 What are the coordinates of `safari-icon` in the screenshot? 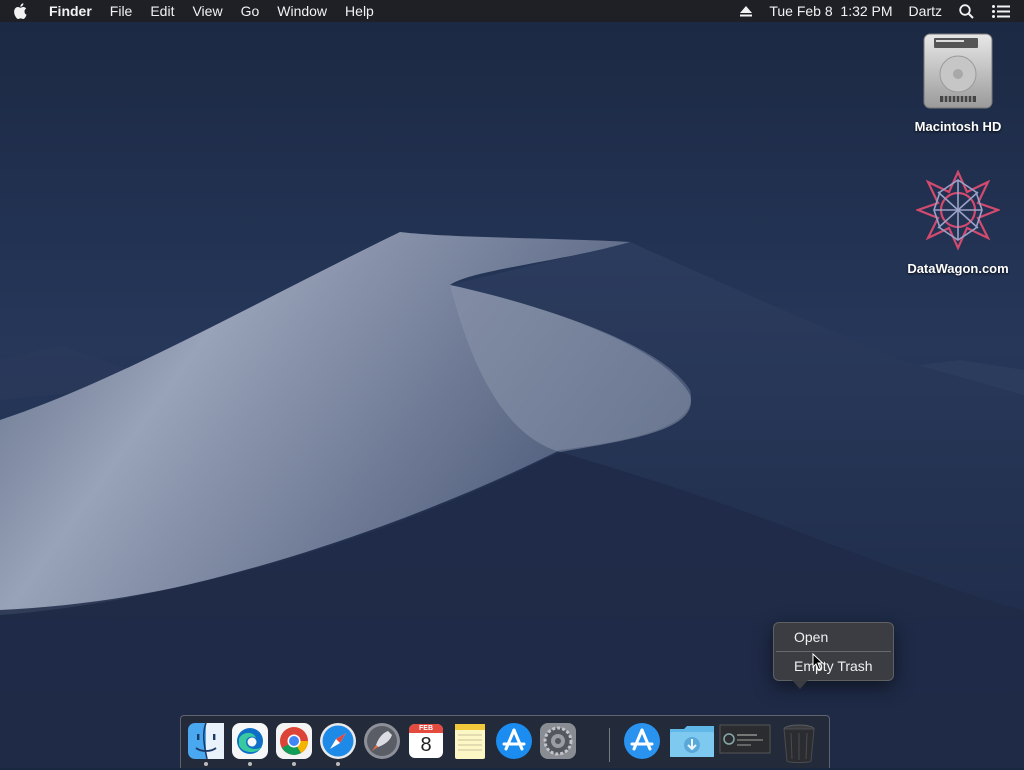 It's located at (338, 741).